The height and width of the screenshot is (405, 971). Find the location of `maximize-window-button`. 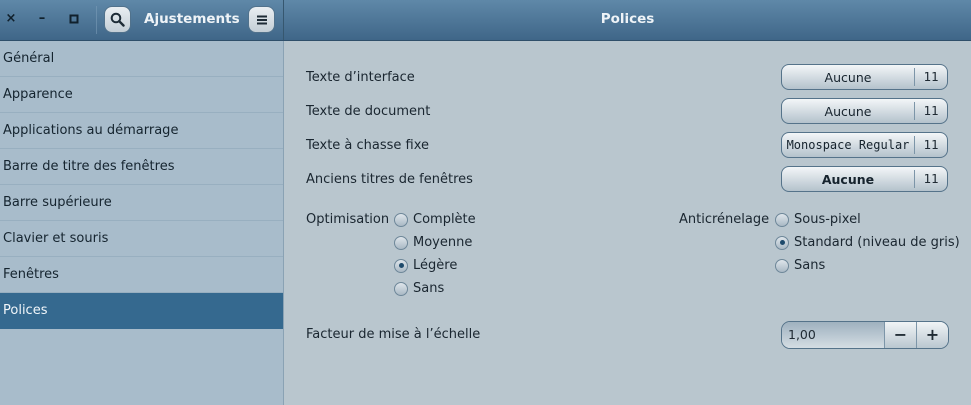

maximize-window-button is located at coordinates (74, 19).